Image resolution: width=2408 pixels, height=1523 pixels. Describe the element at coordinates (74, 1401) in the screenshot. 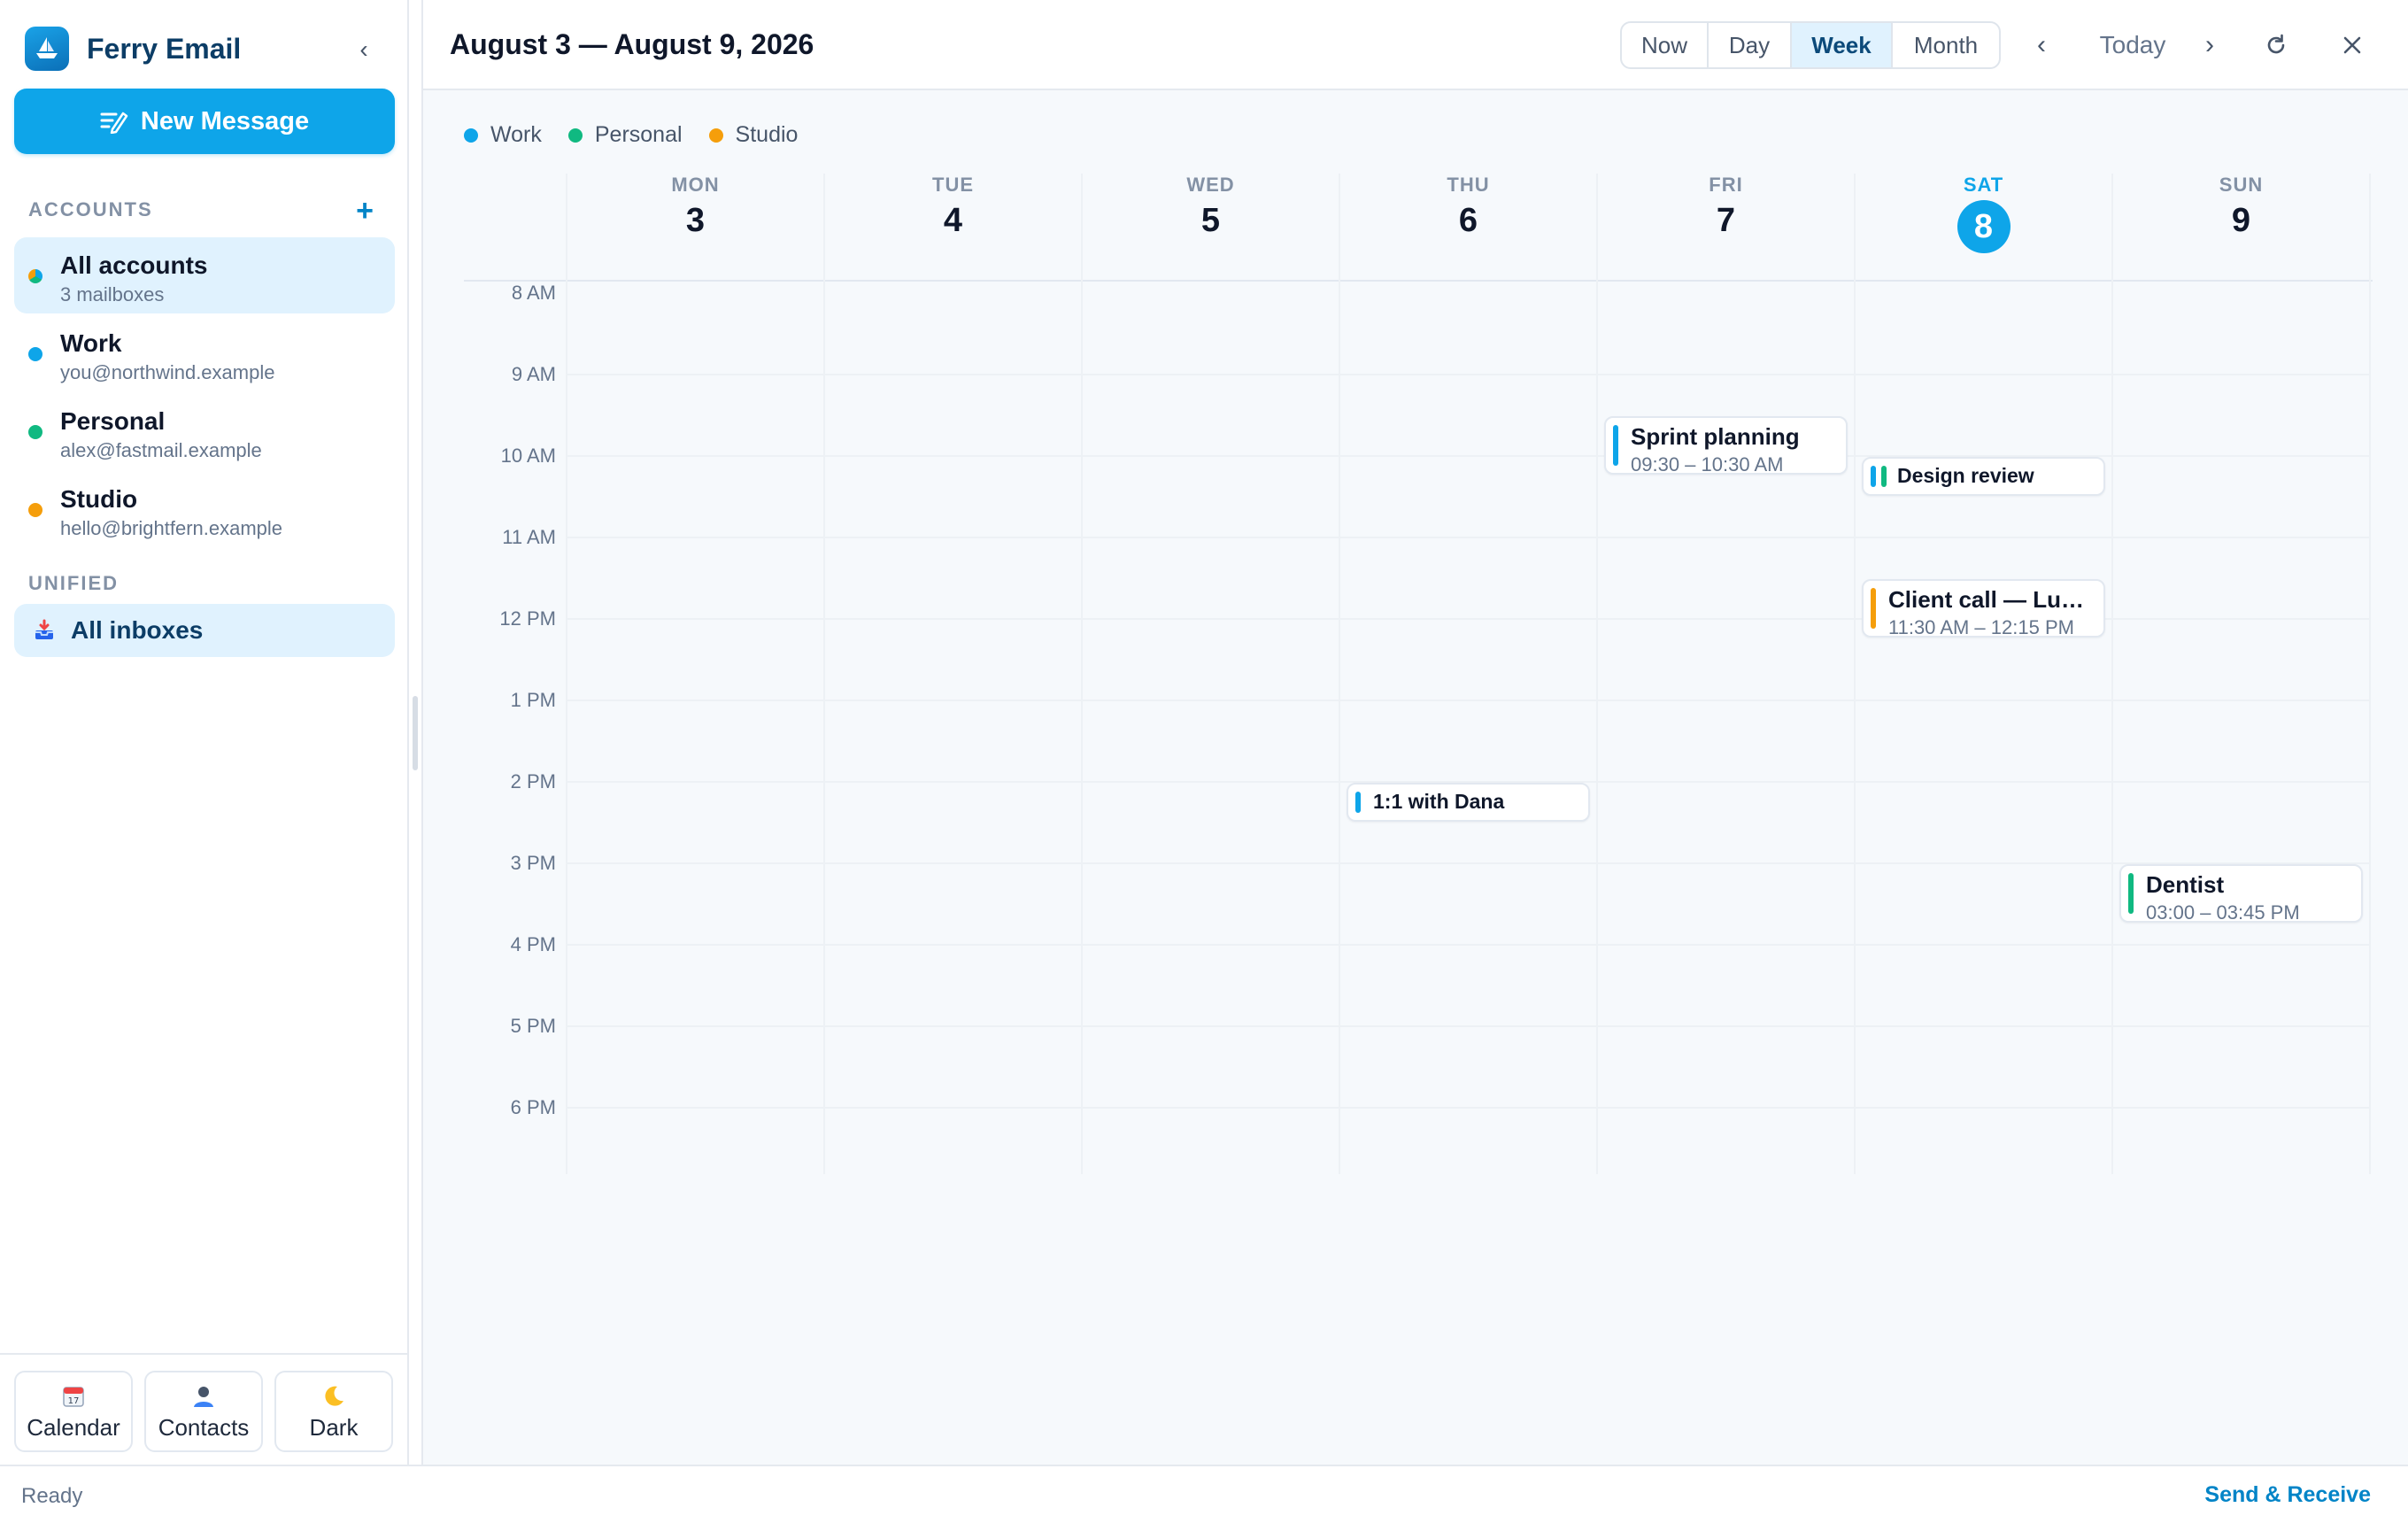

I see `svg-text: 17` at that location.